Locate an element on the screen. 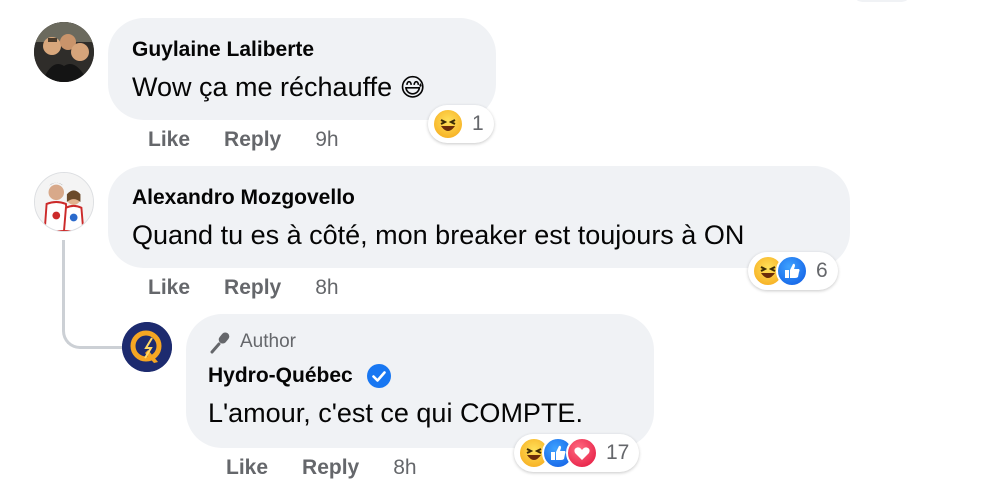 The height and width of the screenshot is (484, 992). author-badge: Author is located at coordinates (252, 342).